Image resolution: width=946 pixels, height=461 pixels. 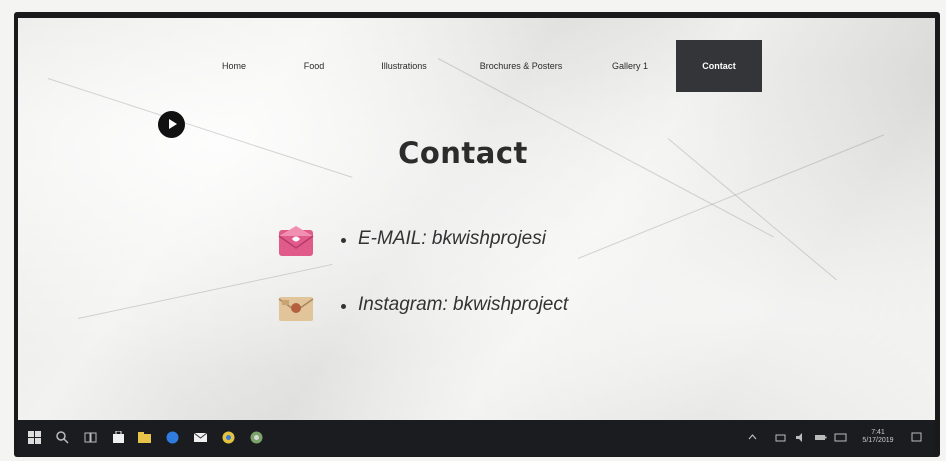 What do you see at coordinates (719, 66) in the screenshot?
I see `nav-item-contact: Contact` at bounding box center [719, 66].